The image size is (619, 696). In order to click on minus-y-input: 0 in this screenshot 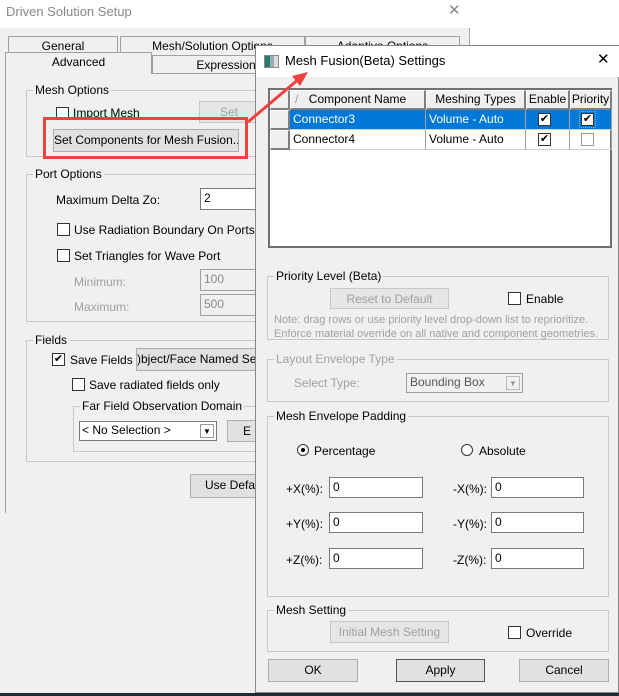, I will do `click(537, 522)`.